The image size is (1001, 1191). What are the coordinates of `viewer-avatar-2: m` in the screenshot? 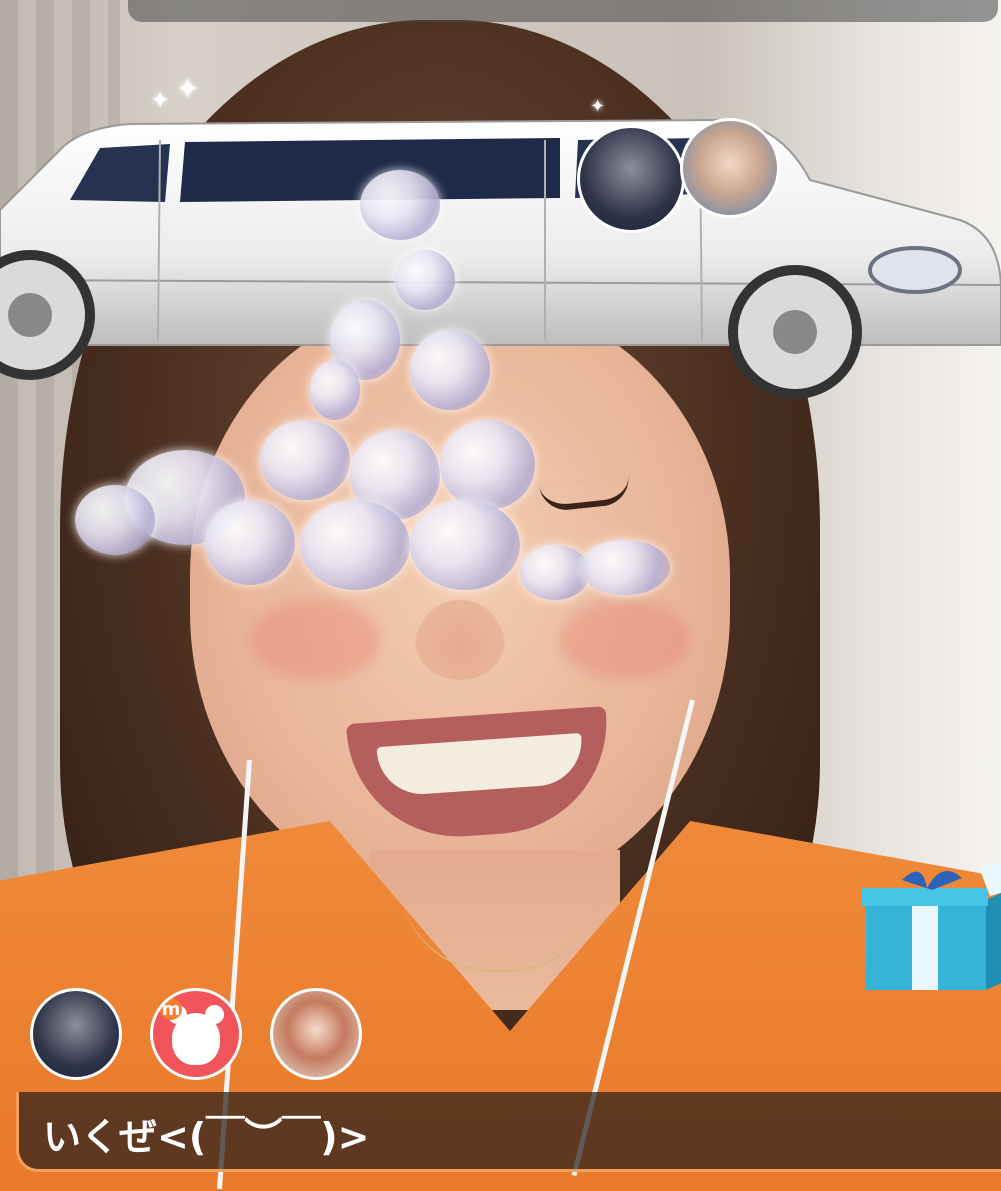 It's located at (196, 1034).